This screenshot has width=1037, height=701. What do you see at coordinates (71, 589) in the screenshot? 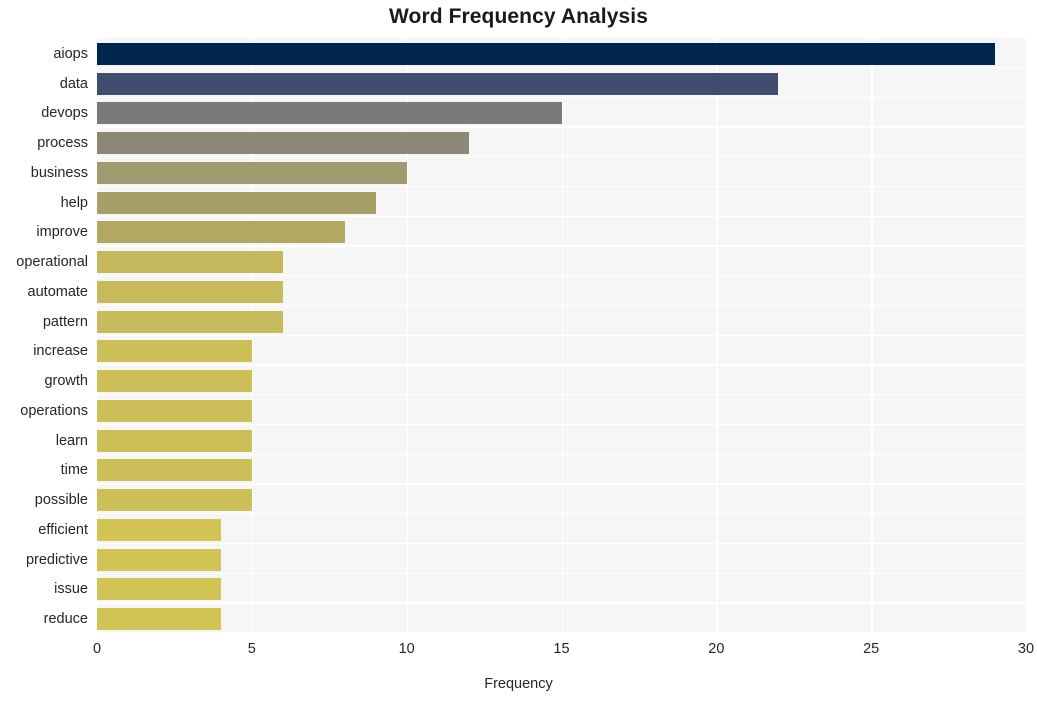
I see `y-axis-tick-label: issue` at bounding box center [71, 589].